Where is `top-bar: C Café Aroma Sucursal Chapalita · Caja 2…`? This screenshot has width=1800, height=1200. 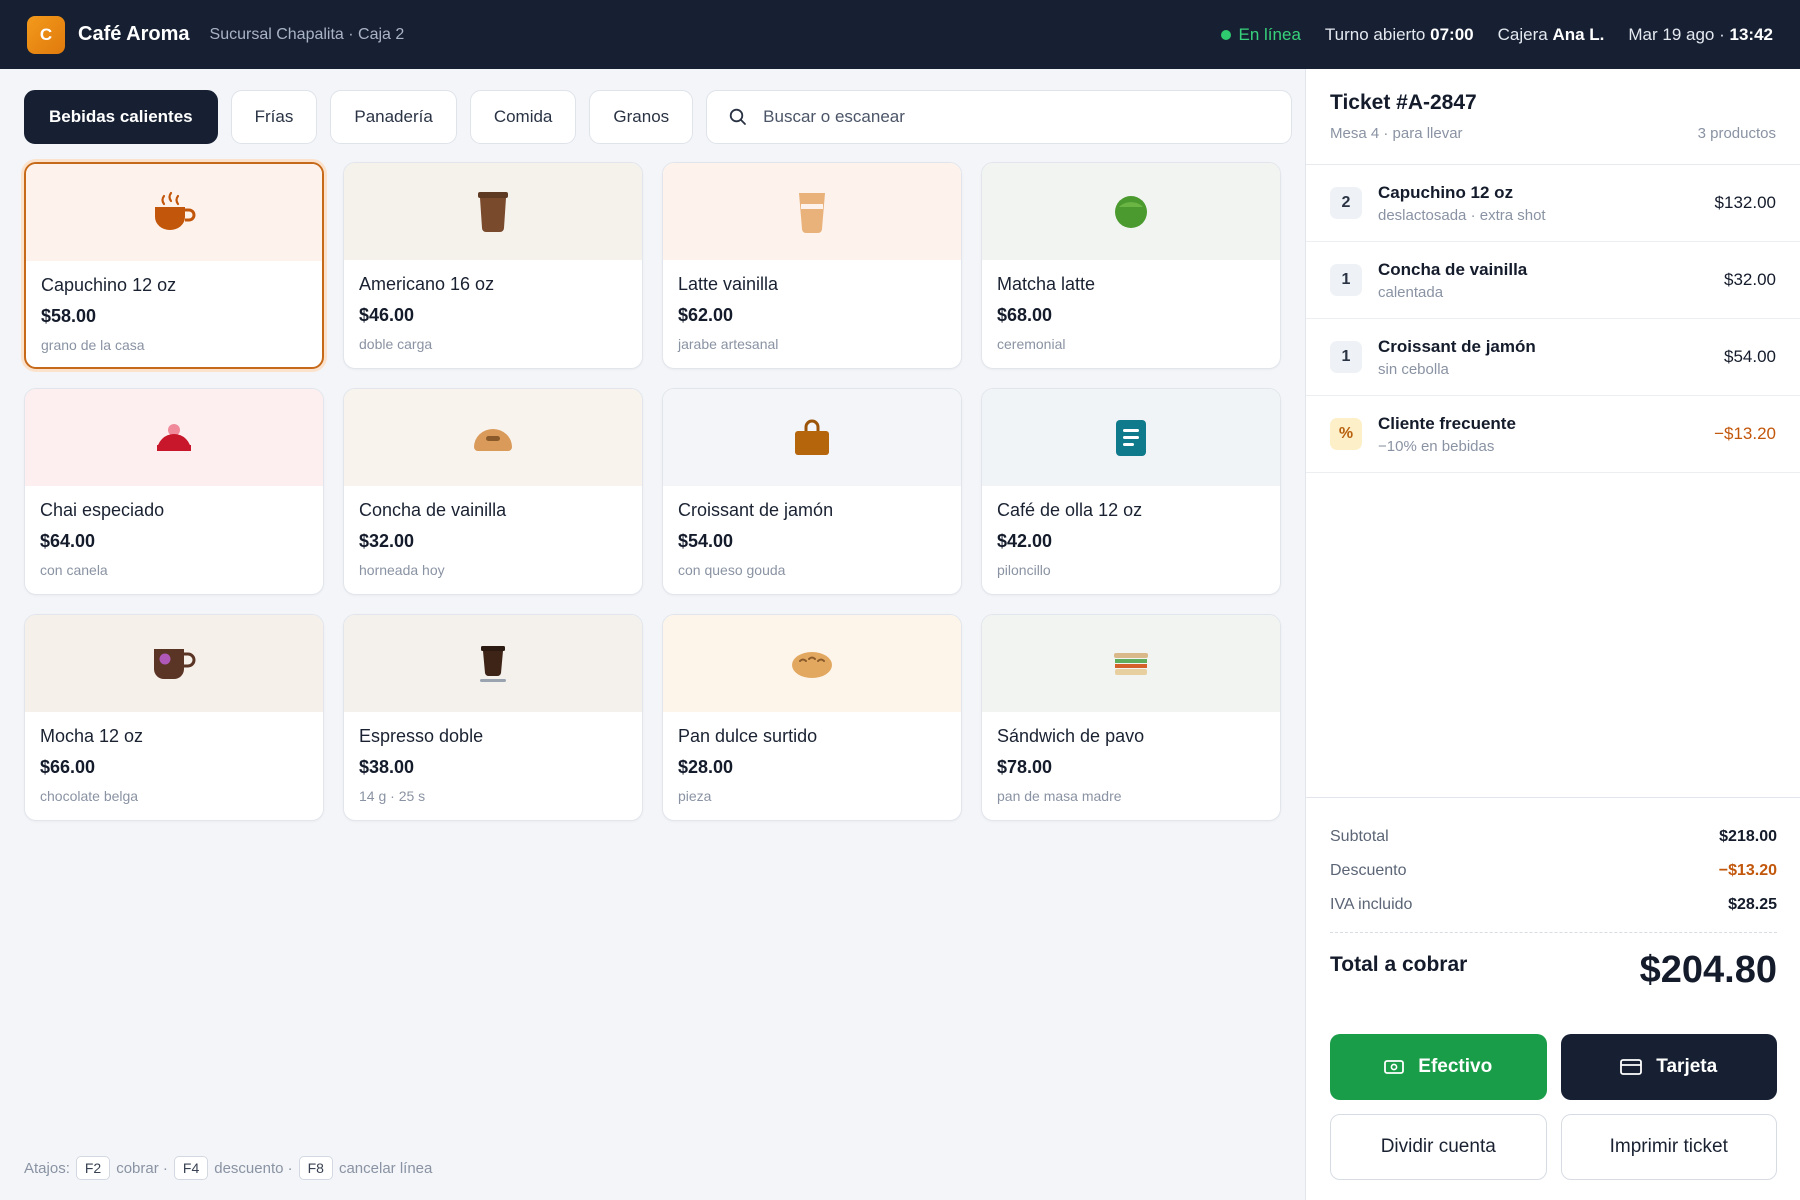
top-bar: C Café Aroma Sucursal Chapalita · Caja 2… is located at coordinates (900, 34).